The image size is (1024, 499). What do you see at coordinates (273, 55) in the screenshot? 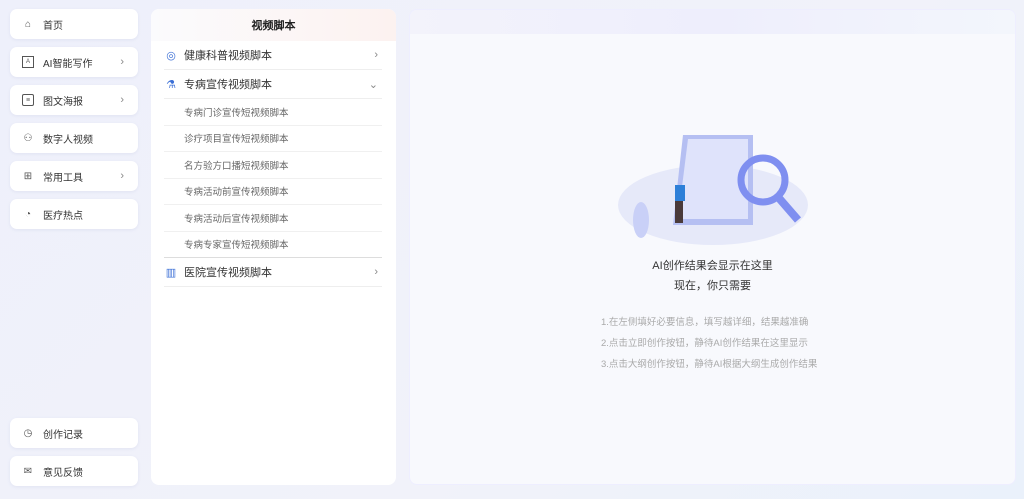
I see `category-health: ◎ 健康科普视频脚本 ›` at bounding box center [273, 55].